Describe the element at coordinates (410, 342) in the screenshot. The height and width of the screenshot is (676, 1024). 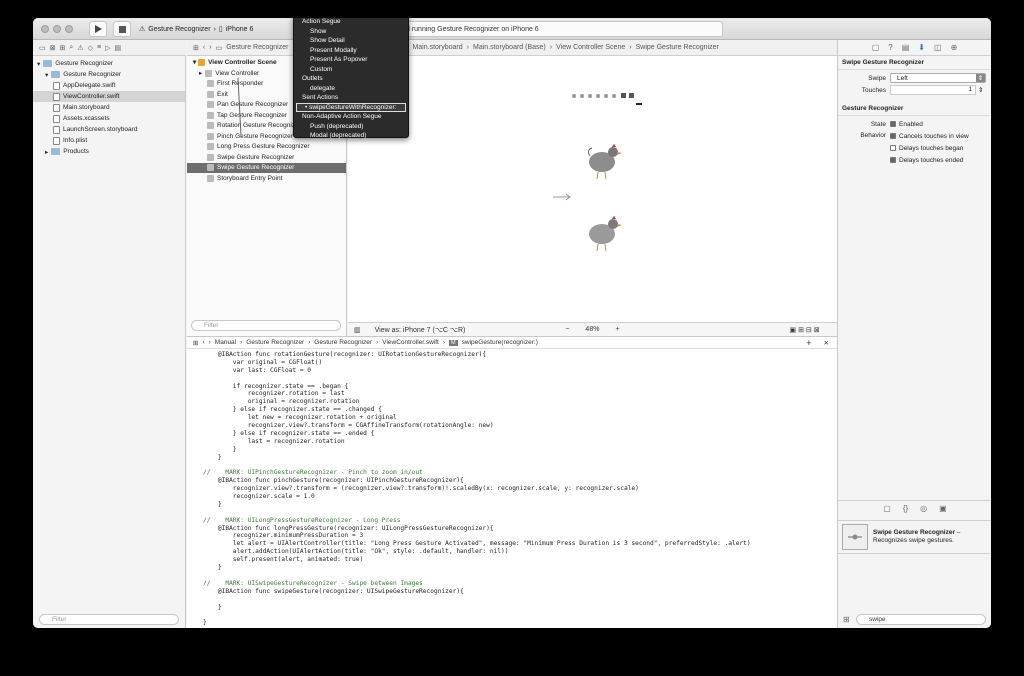
I see `jumpbar-file: ViewController.swift` at that location.